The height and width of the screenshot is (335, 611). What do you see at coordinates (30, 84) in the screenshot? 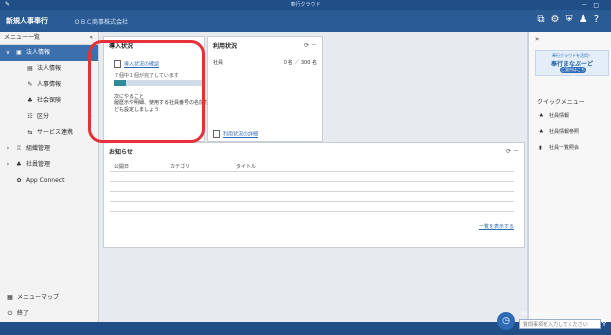
I see `pen-icon: ✎` at bounding box center [30, 84].